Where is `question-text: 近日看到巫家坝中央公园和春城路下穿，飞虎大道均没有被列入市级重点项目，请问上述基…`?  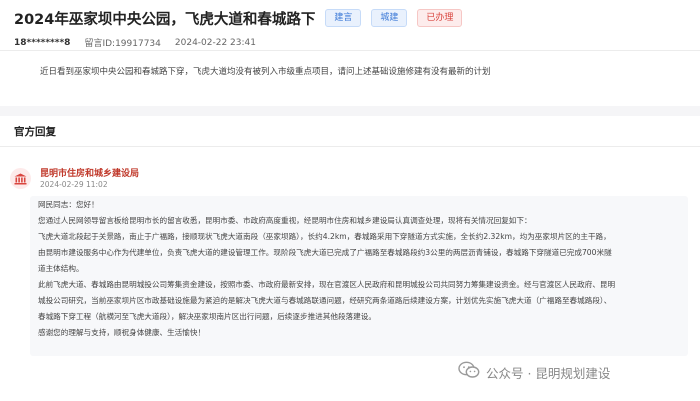
question-text: 近日看到巫家坝中央公园和春城路下穿，飞虎大道均没有被列入市级重点项目，请问上述基… is located at coordinates (265, 72).